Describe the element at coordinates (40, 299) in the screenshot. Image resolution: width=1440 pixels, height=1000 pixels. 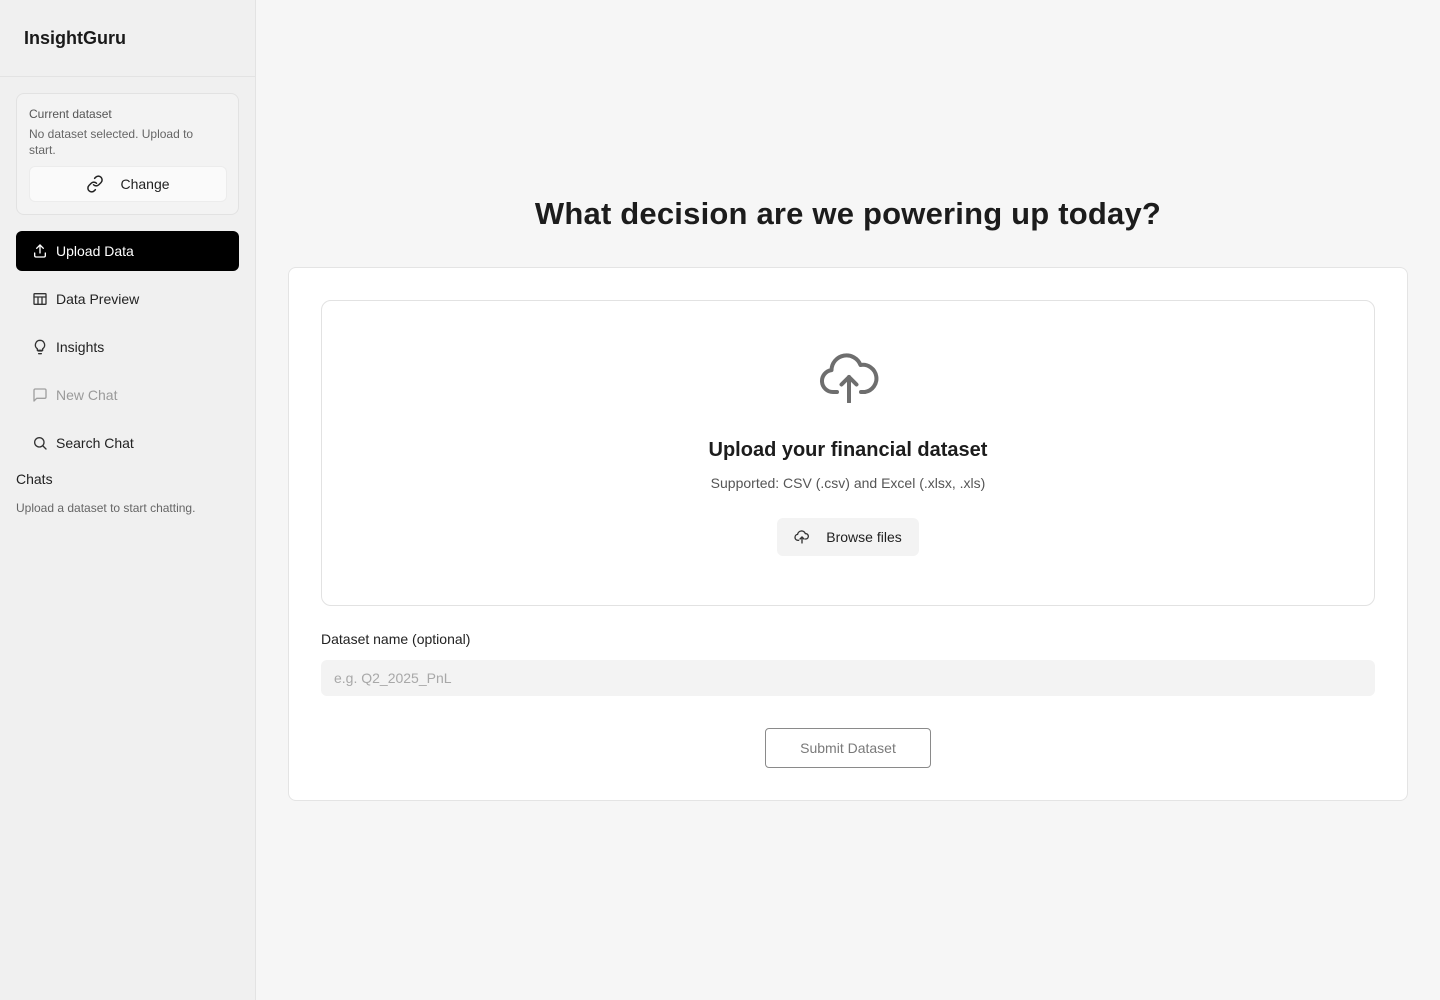
I see `table-icon` at that location.